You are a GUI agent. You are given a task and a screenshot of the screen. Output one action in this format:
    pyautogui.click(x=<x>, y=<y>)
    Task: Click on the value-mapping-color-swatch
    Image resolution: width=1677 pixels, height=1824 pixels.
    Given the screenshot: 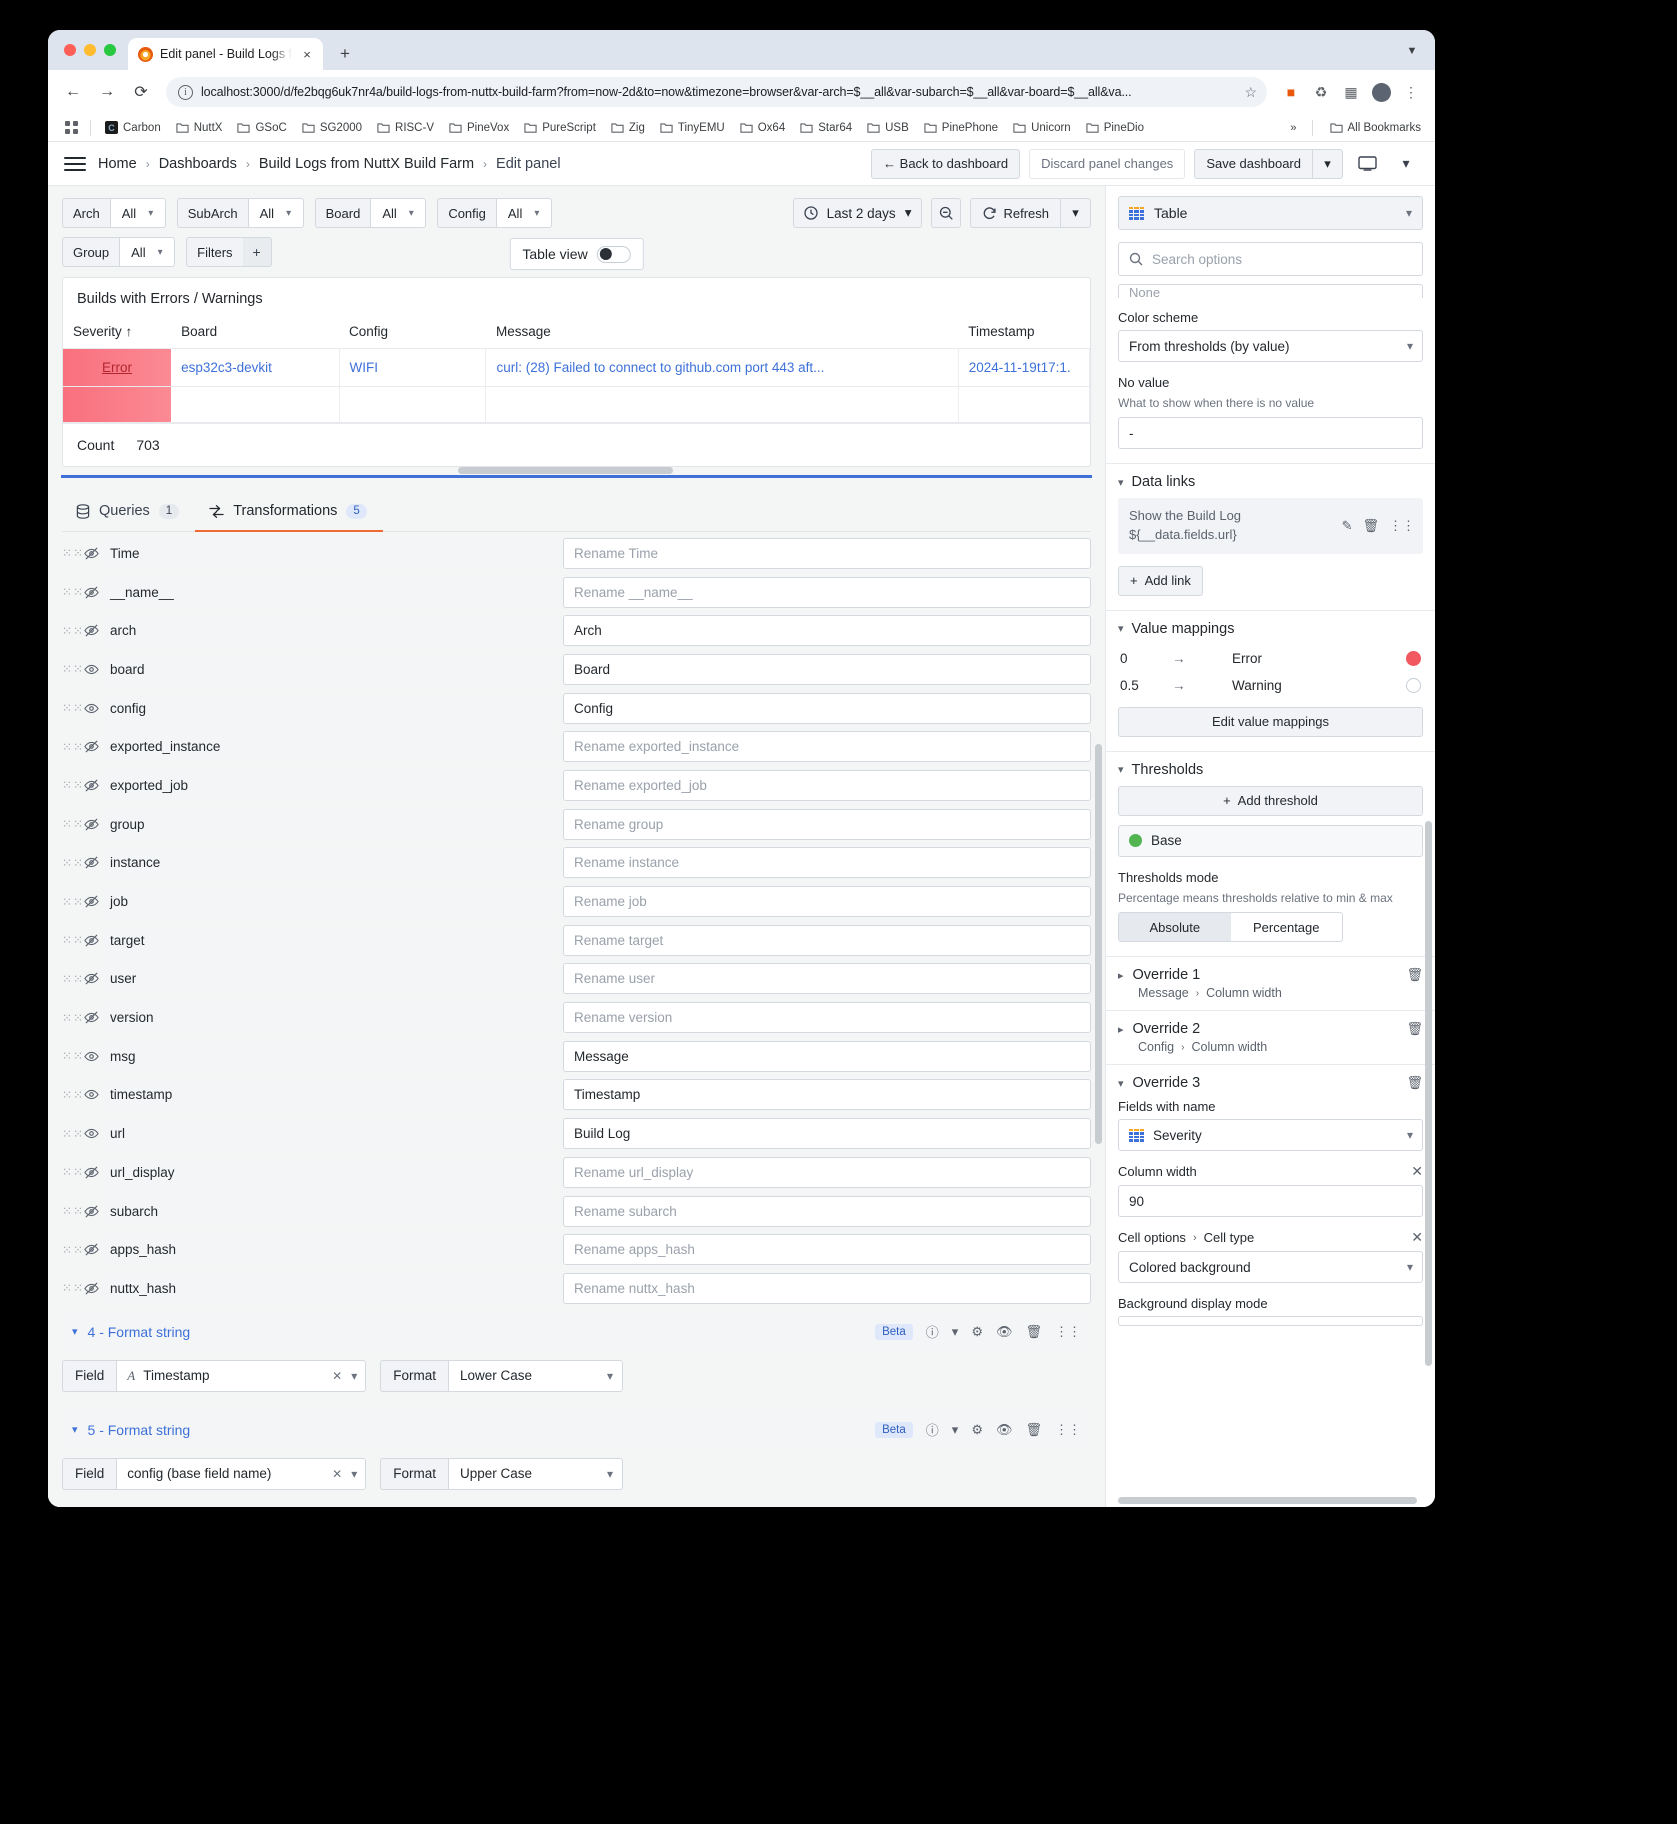 What is the action you would take?
    pyautogui.click(x=1413, y=685)
    